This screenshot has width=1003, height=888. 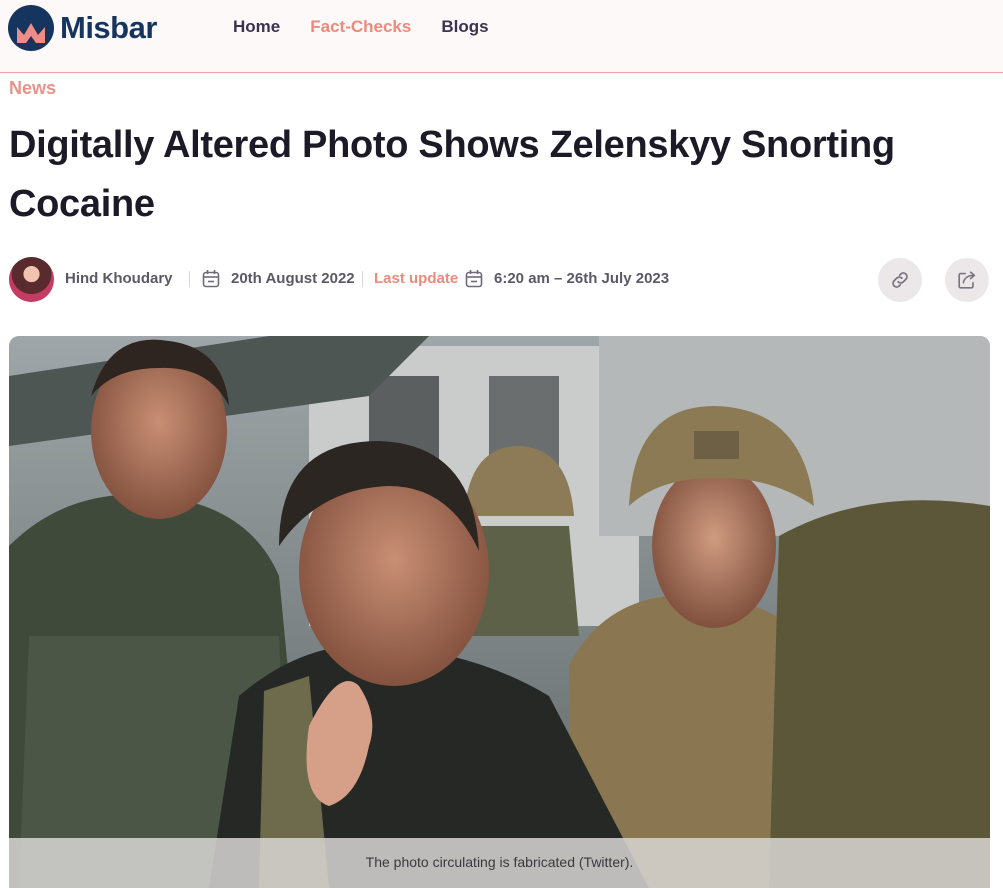 I want to click on copy-link-button, so click(x=900, y=280).